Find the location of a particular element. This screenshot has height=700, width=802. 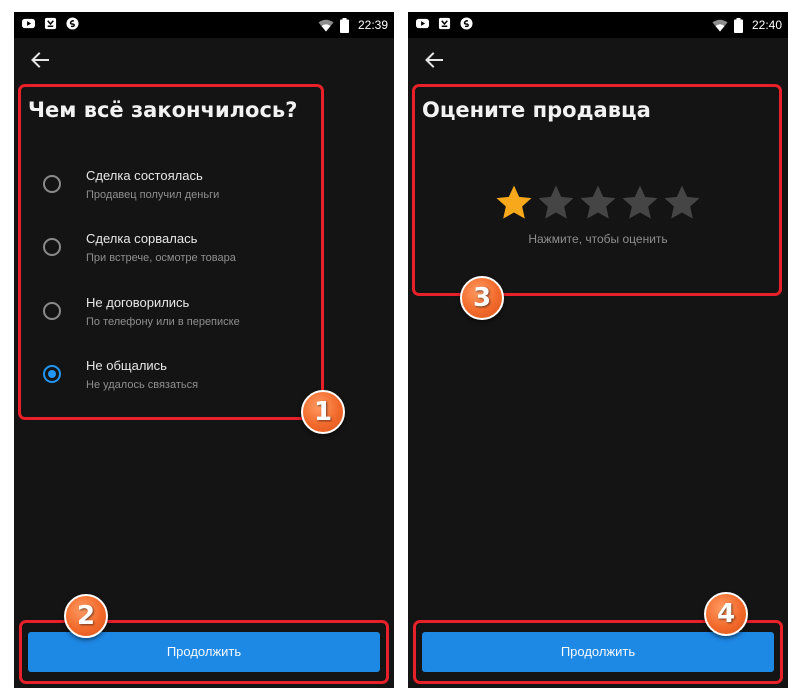

annotation-badge-1: 1 is located at coordinates (323, 412).